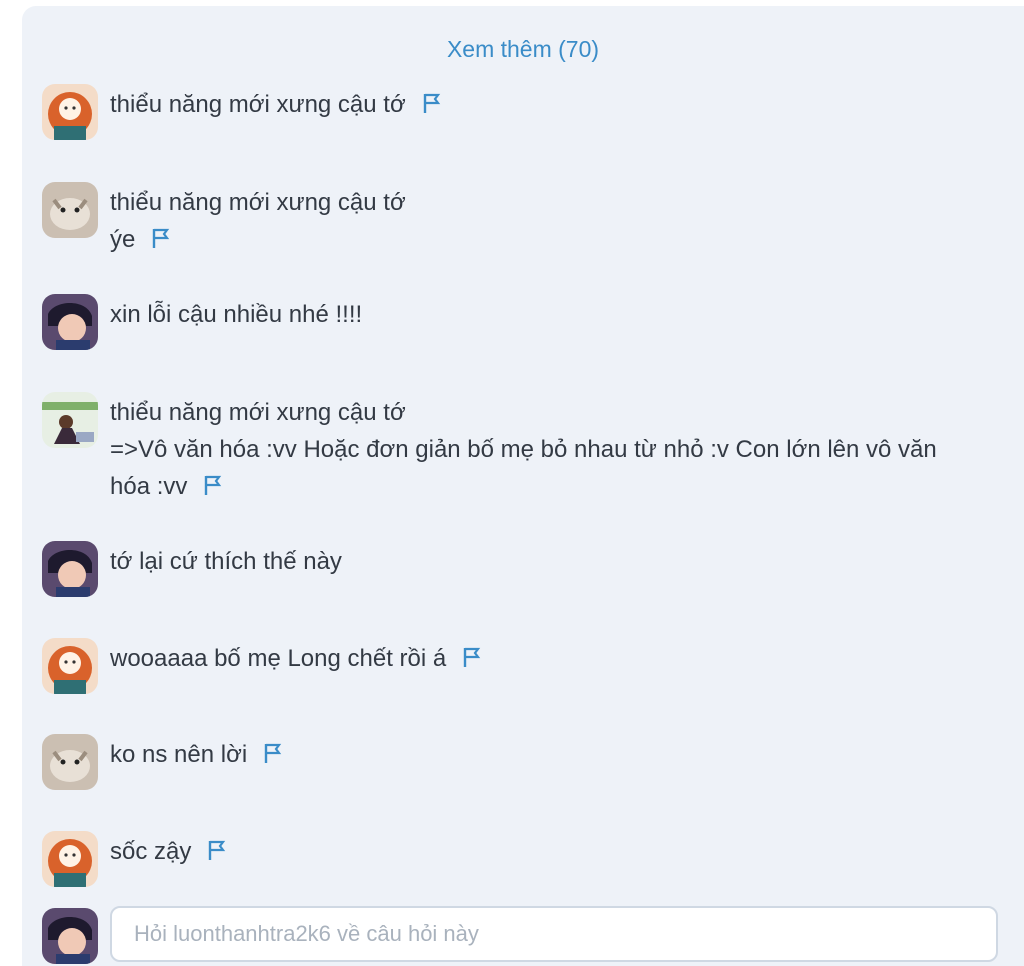 This screenshot has height=966, width=1024. Describe the element at coordinates (151, 851) in the screenshot. I see `comment-line: sốc zậy` at that location.